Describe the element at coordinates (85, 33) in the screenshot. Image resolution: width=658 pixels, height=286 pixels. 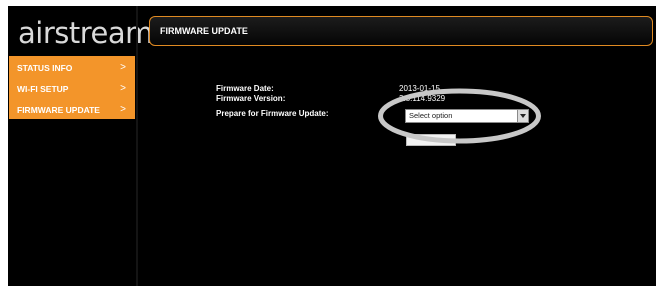
I see `airstream-logo: airstream` at that location.